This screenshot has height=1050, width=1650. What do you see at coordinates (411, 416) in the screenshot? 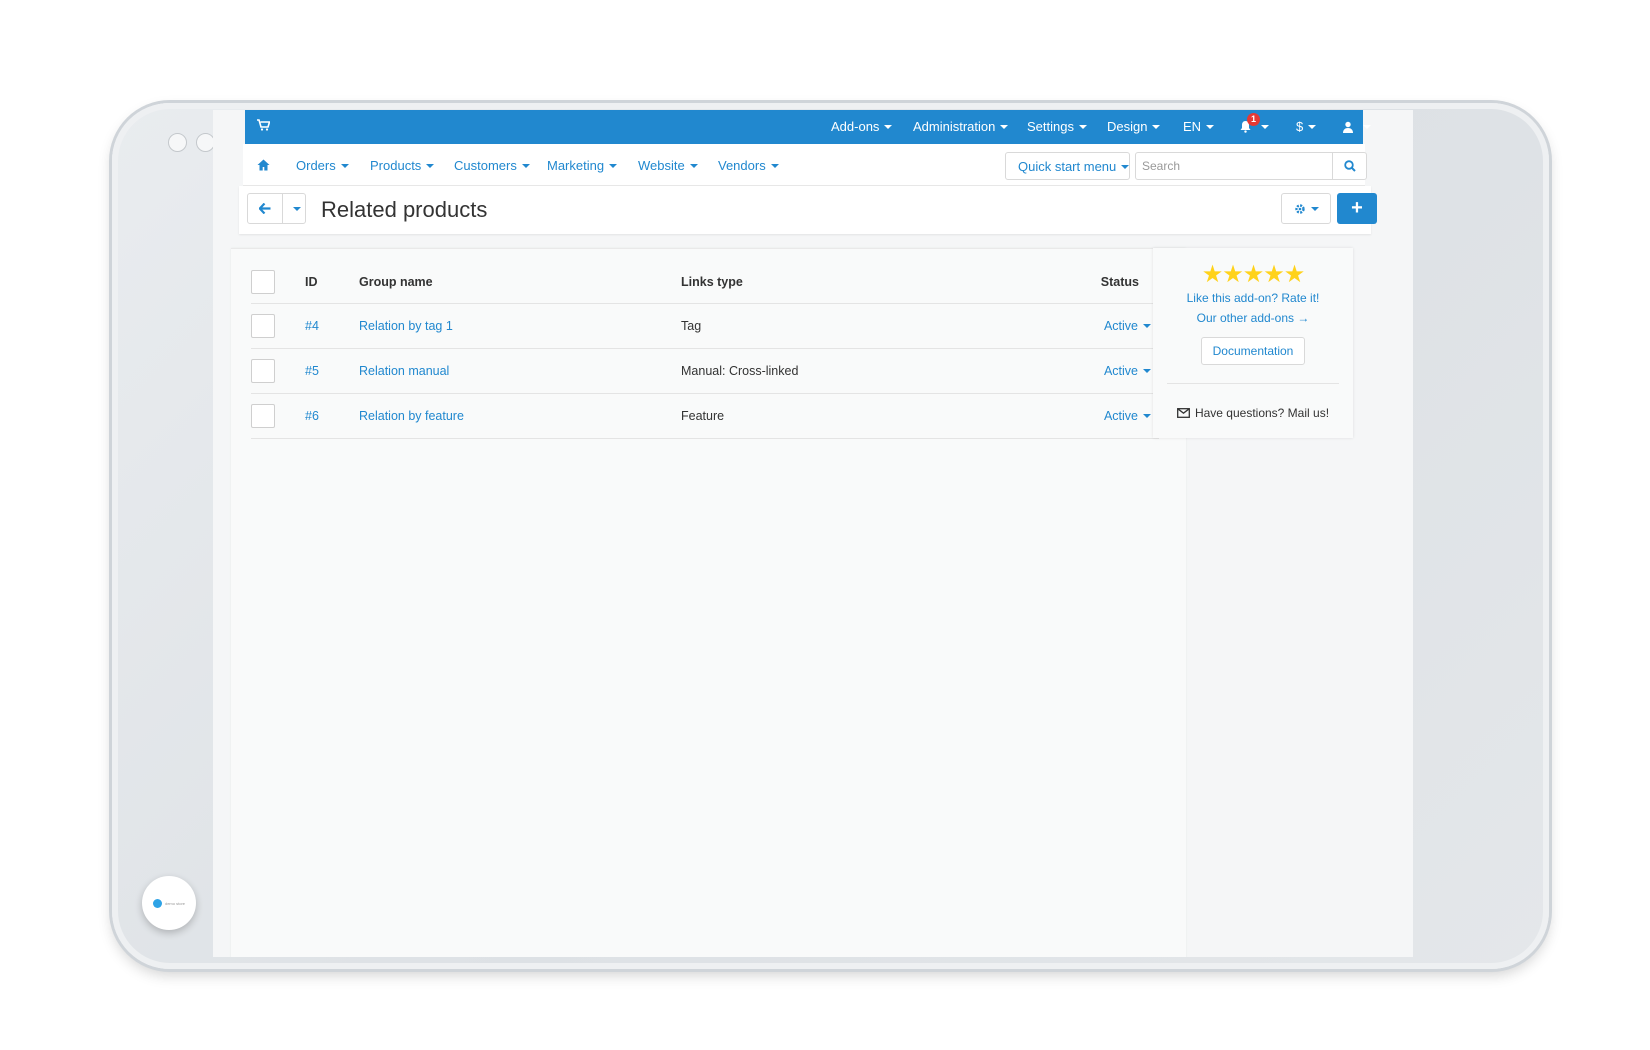
I see `group-name-link: Relation by feature` at bounding box center [411, 416].